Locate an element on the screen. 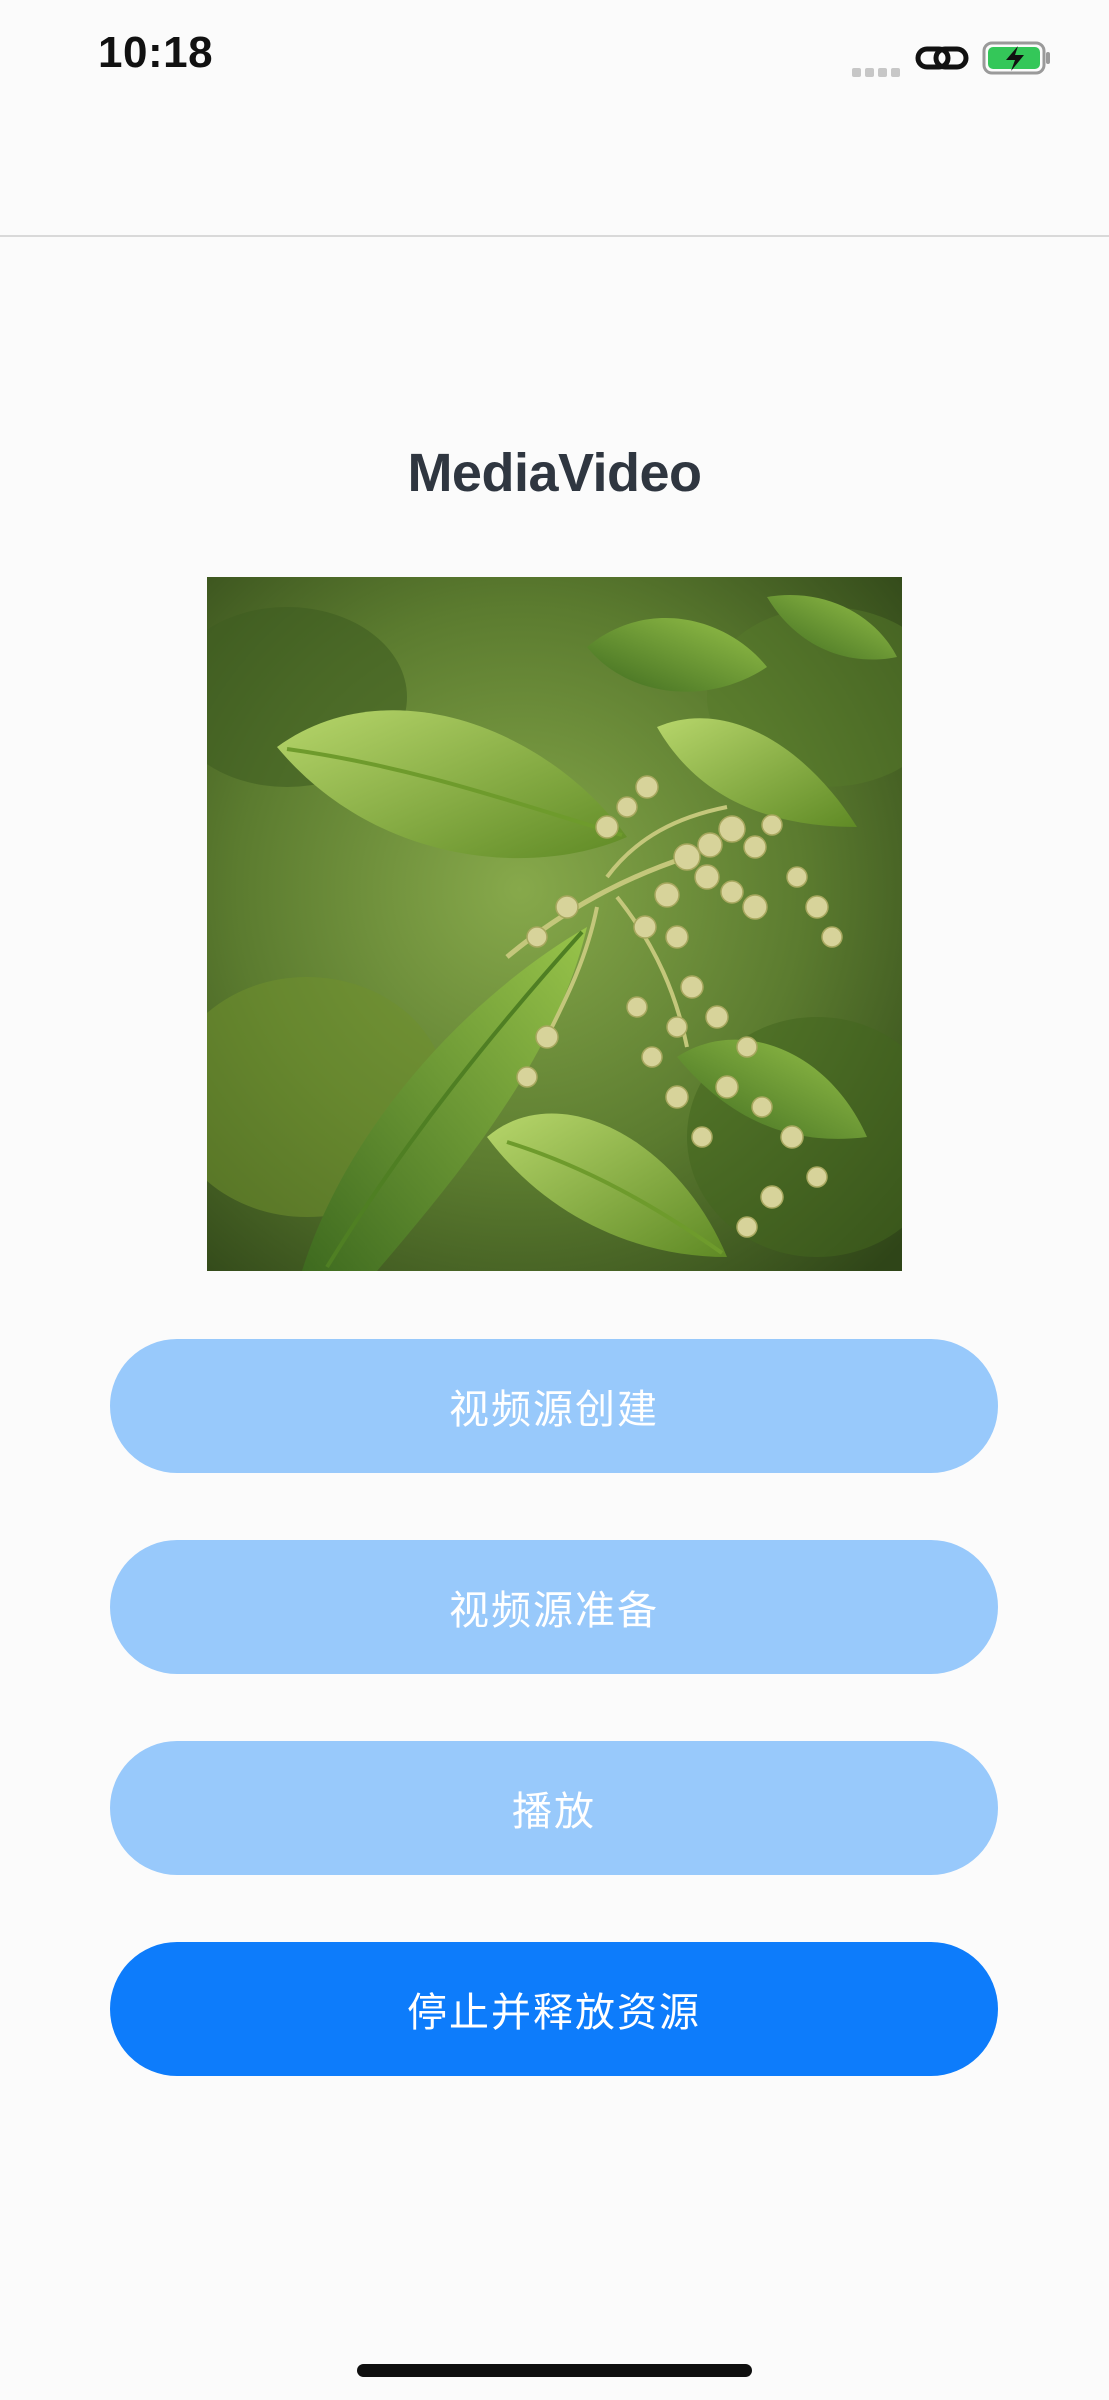  stop-release-button: 停止并释放资源 is located at coordinates (554, 2009).